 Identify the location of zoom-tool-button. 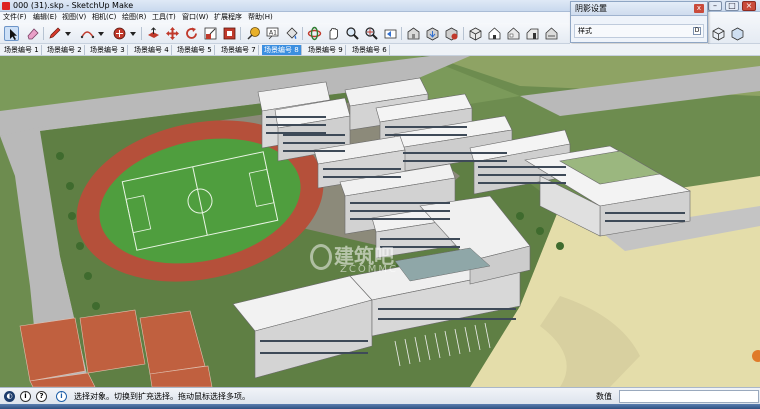
(352, 33).